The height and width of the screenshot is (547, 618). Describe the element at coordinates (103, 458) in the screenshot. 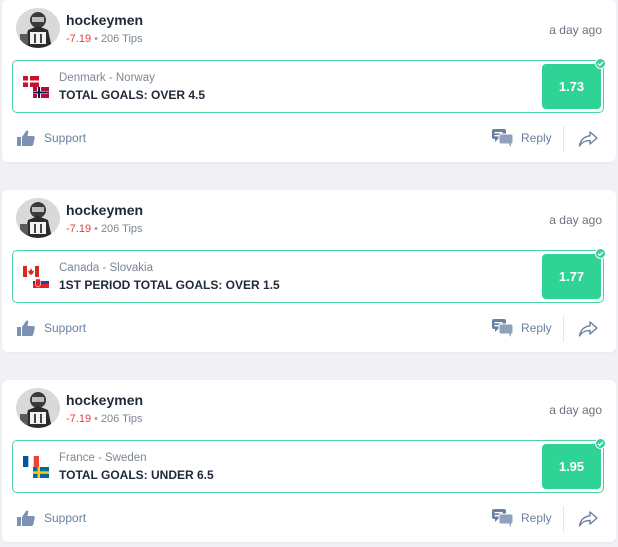

I see `match-name: France - Sweden` at that location.